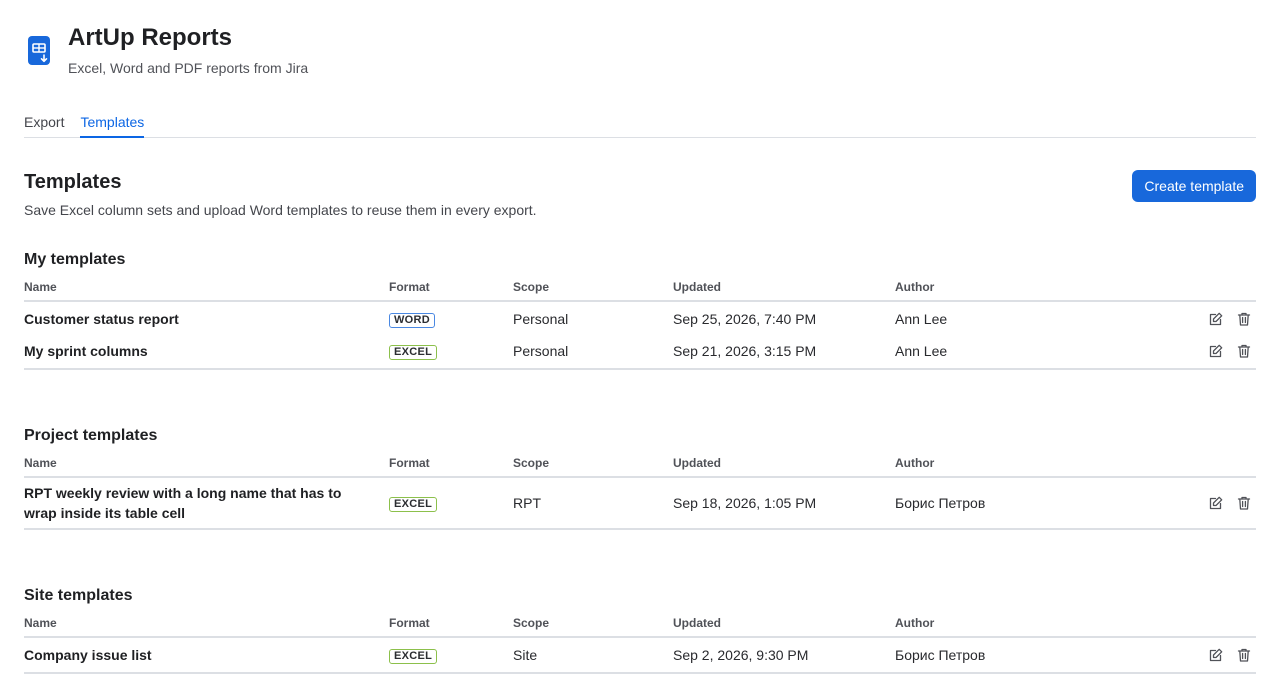  Describe the element at coordinates (188, 68) in the screenshot. I see `app-subtitle: Excel, Word and PDF reports from Jira` at that location.